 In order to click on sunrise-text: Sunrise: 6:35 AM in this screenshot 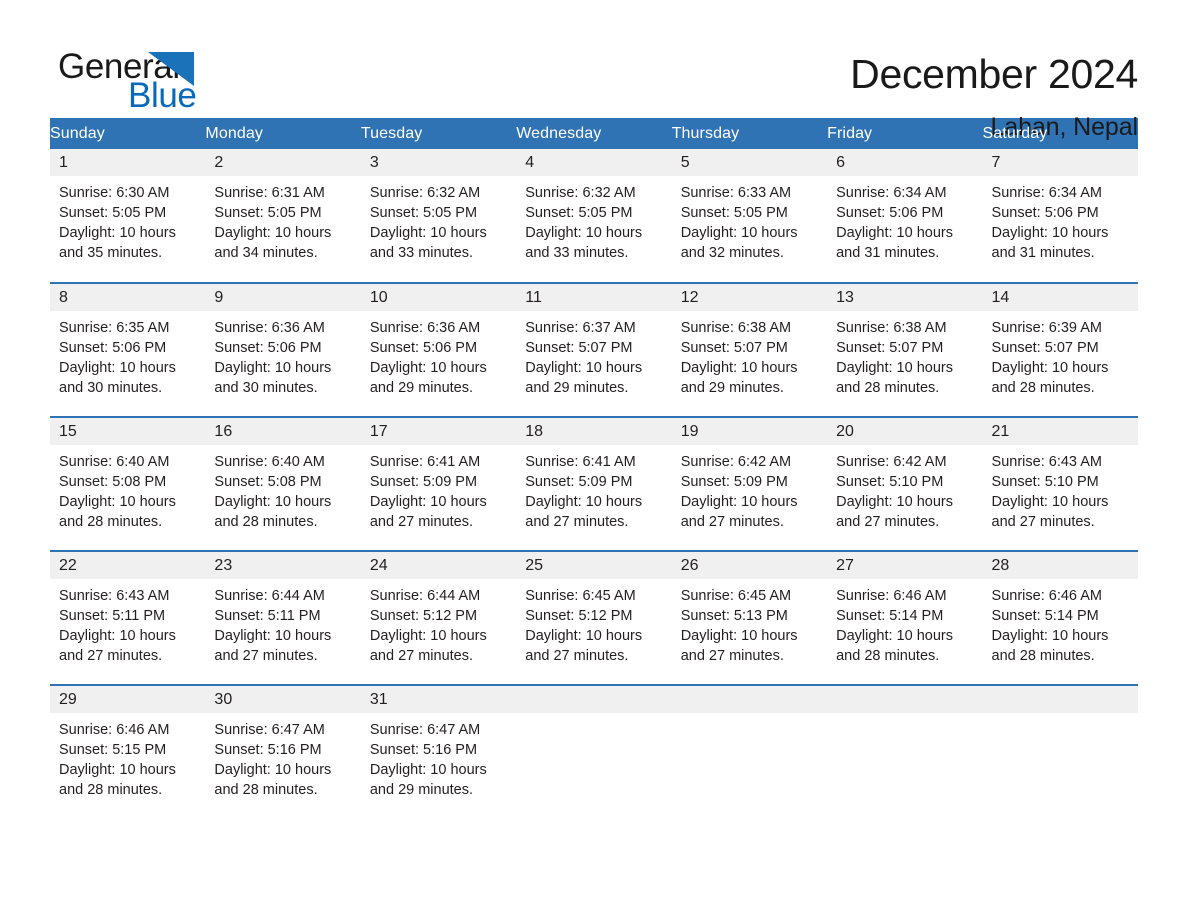, I will do `click(114, 328)`.